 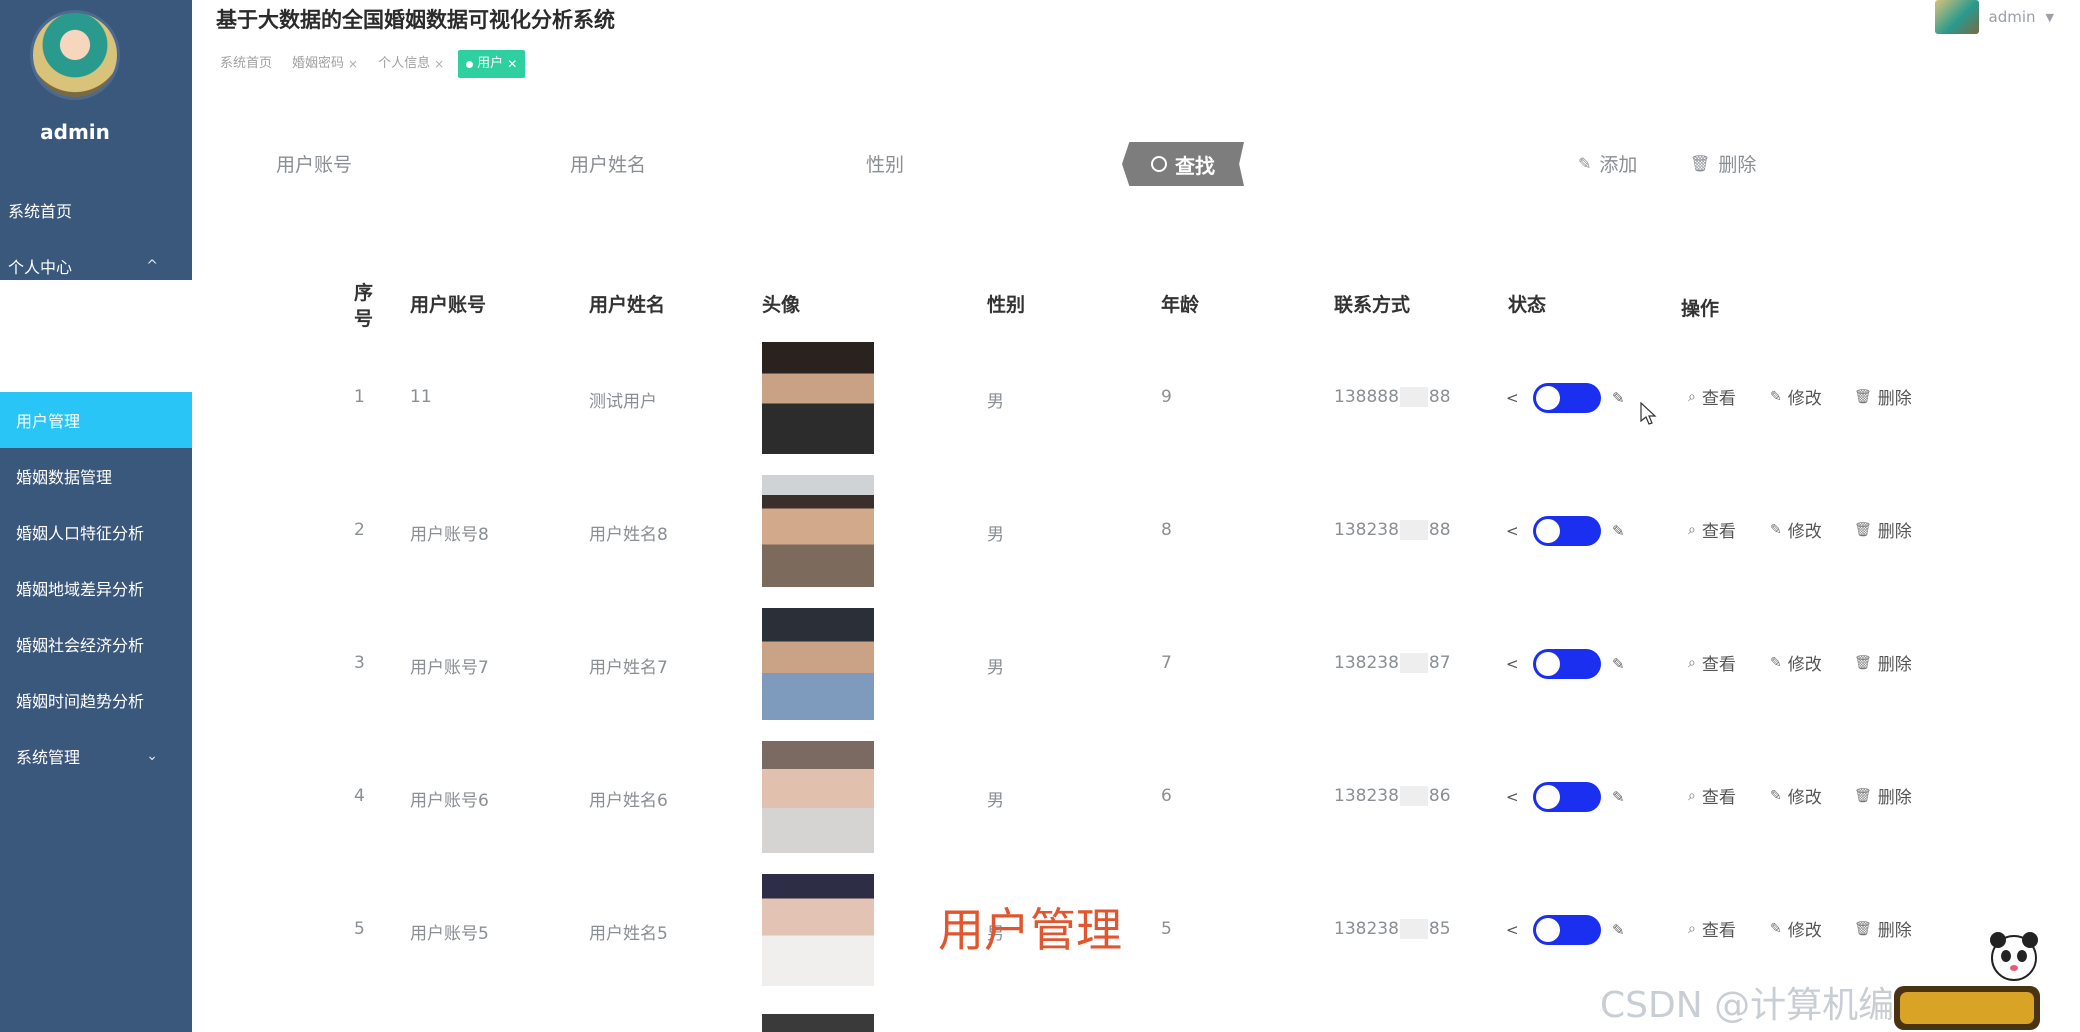 What do you see at coordinates (314, 163) in the screenshot?
I see `search-account-field: 用户账号` at bounding box center [314, 163].